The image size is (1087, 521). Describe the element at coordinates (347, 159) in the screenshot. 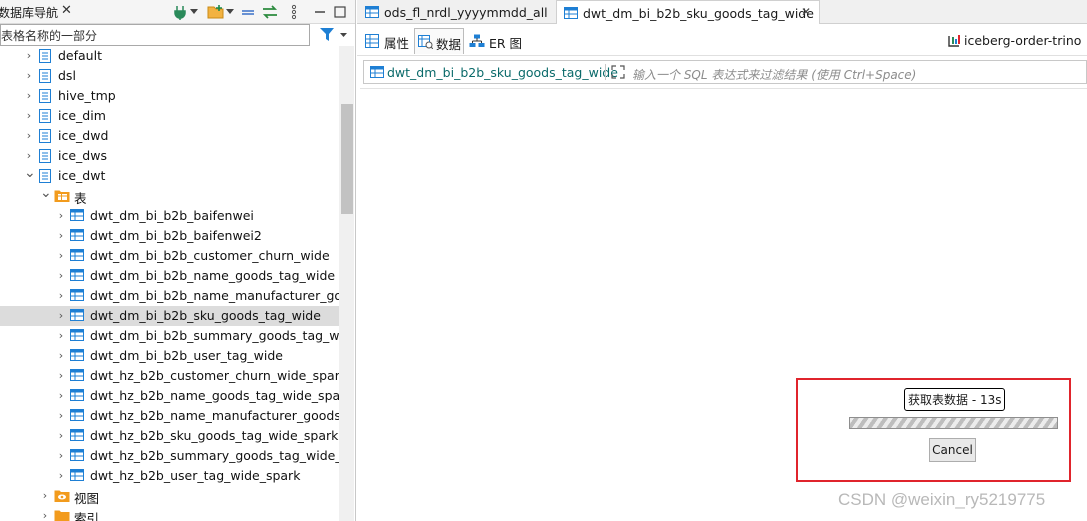

I see `scrollbar-thumb` at that location.